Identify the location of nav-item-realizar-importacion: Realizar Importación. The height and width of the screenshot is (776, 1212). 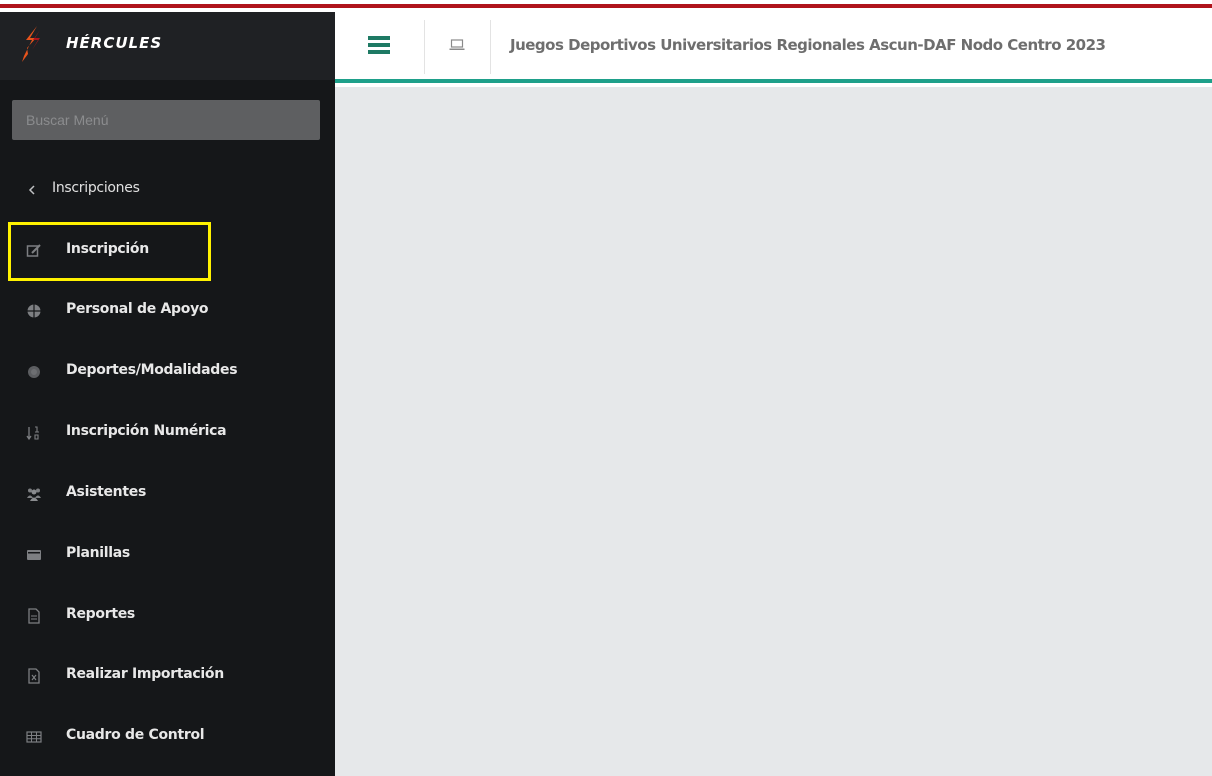
(167, 676).